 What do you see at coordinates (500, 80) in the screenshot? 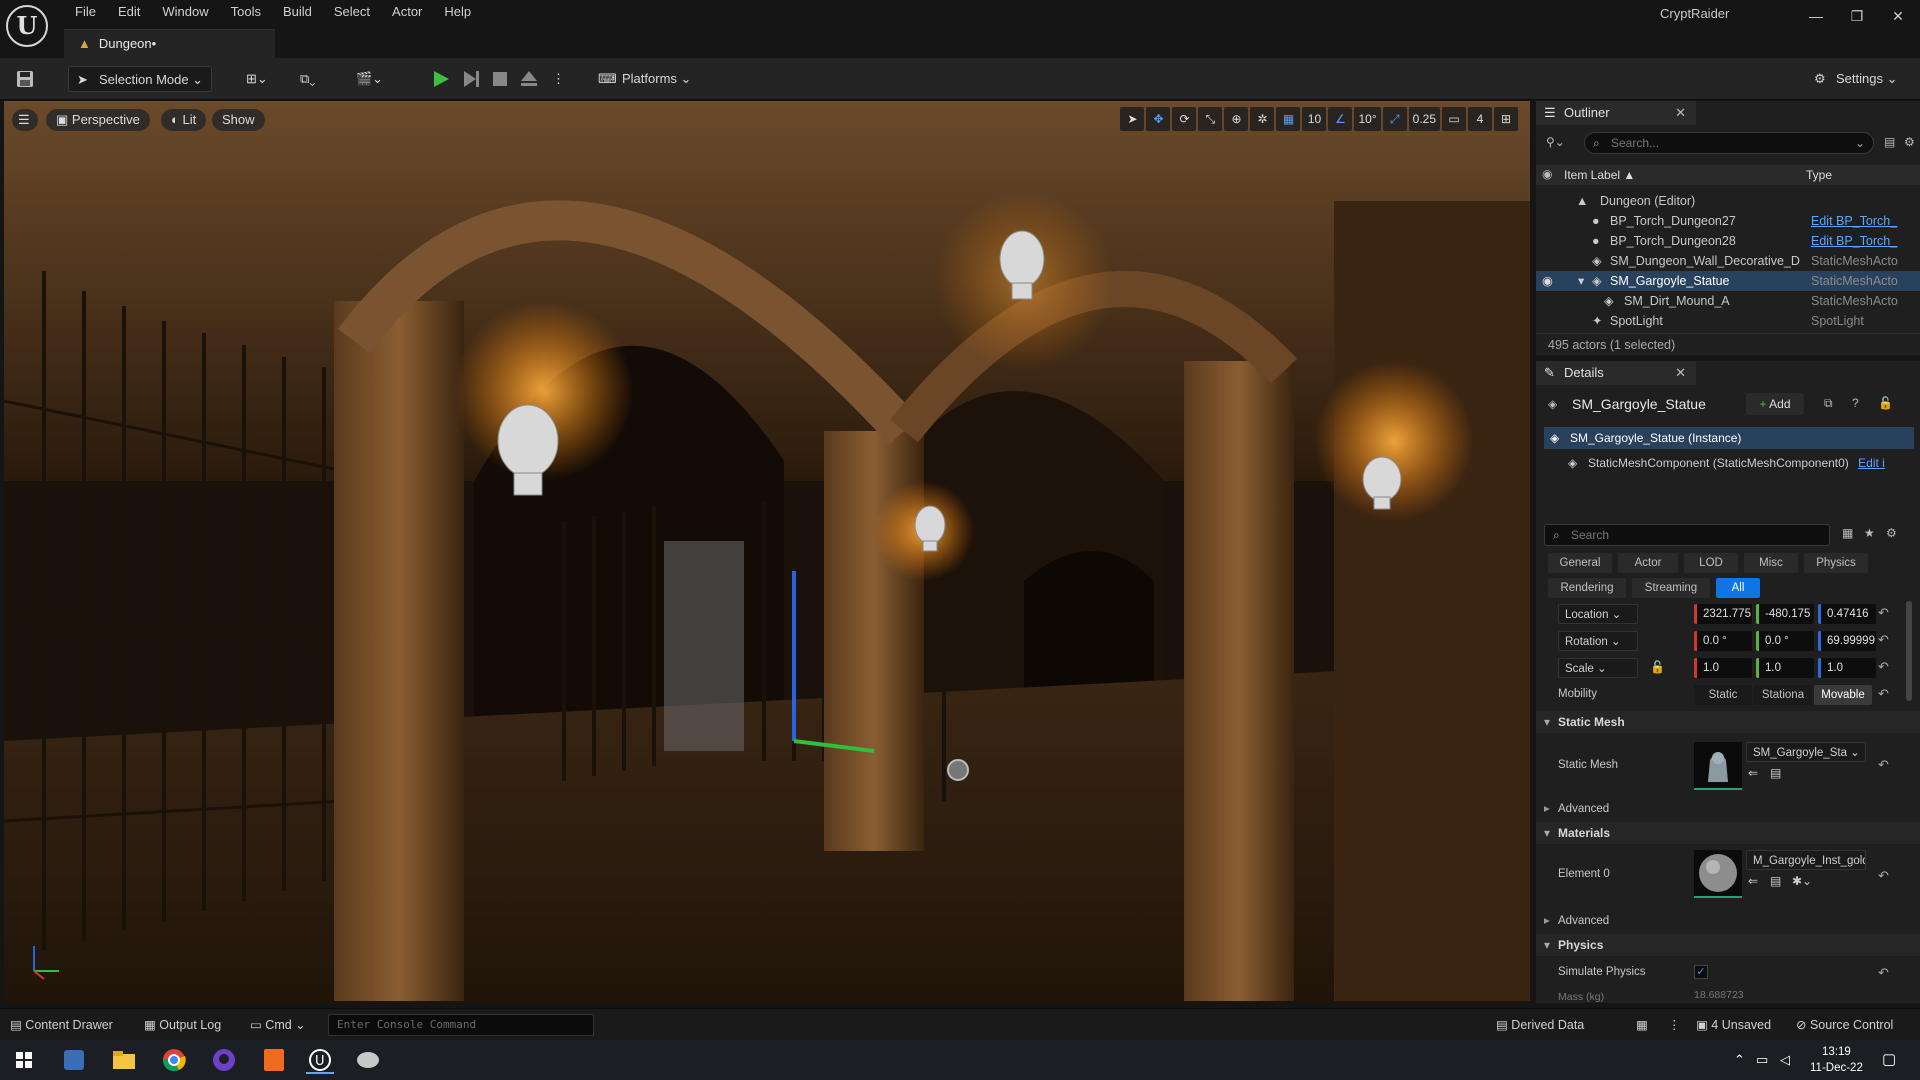
I see `stop-icon` at bounding box center [500, 80].